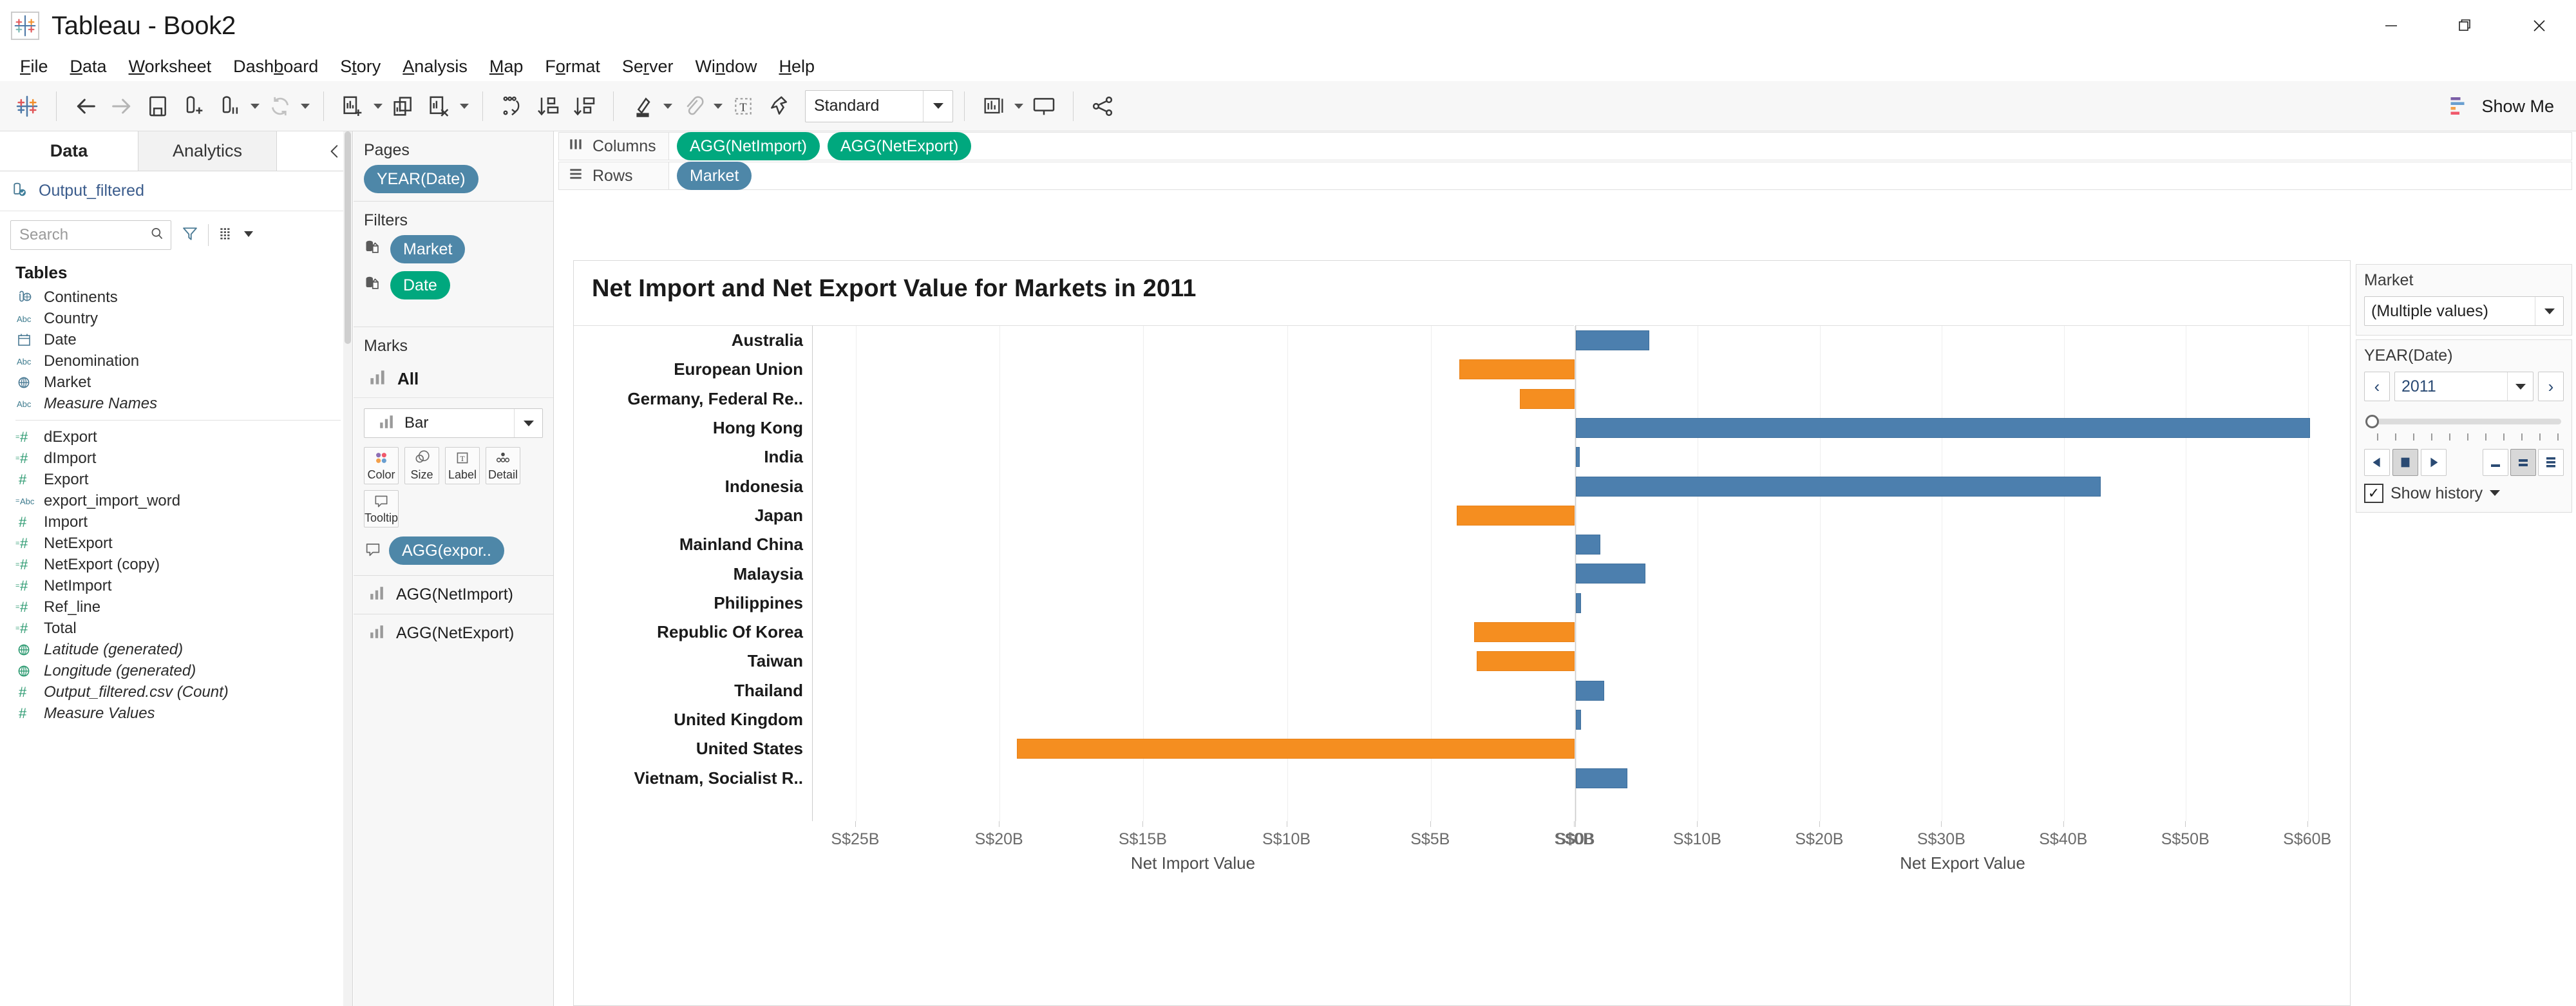 This screenshot has width=2576, height=1006. What do you see at coordinates (693, 603) in the screenshot?
I see `row-header: Philippines` at bounding box center [693, 603].